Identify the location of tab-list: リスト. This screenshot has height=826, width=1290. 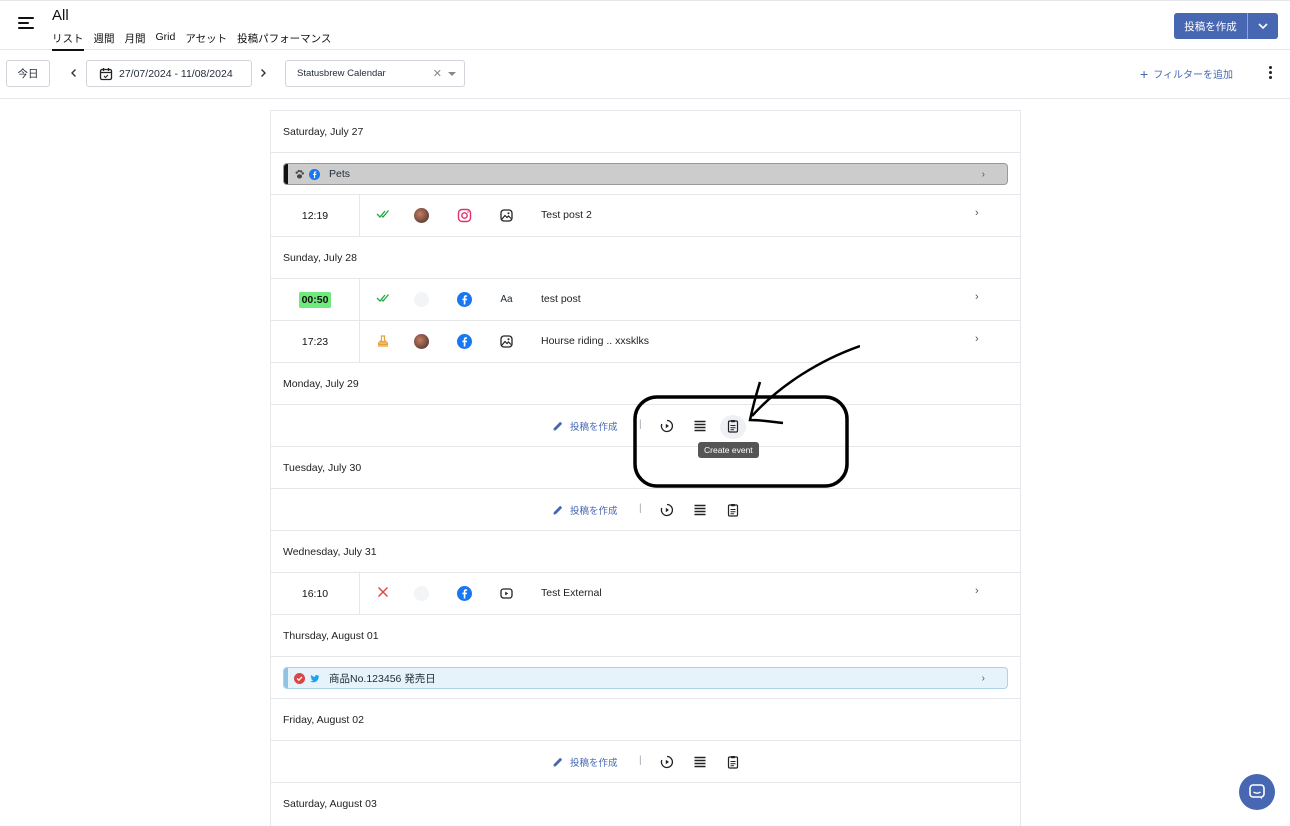
(68, 41).